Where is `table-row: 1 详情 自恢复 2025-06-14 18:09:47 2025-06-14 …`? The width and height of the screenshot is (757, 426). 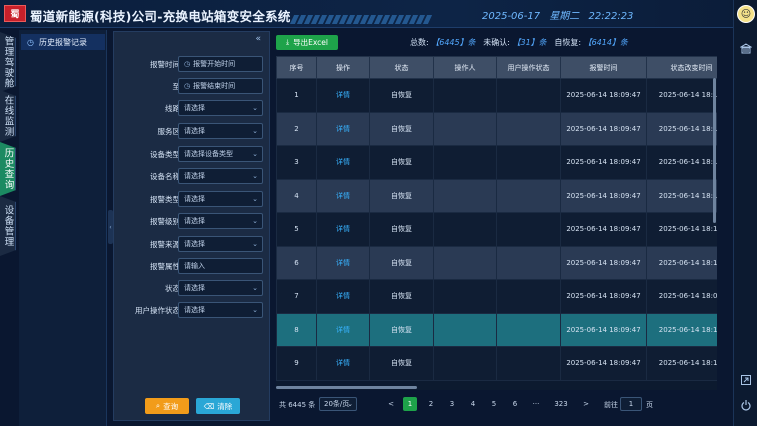 table-row: 1 详情 自恢复 2025-06-14 18:09:47 2025-06-14 … is located at coordinates (496, 95).